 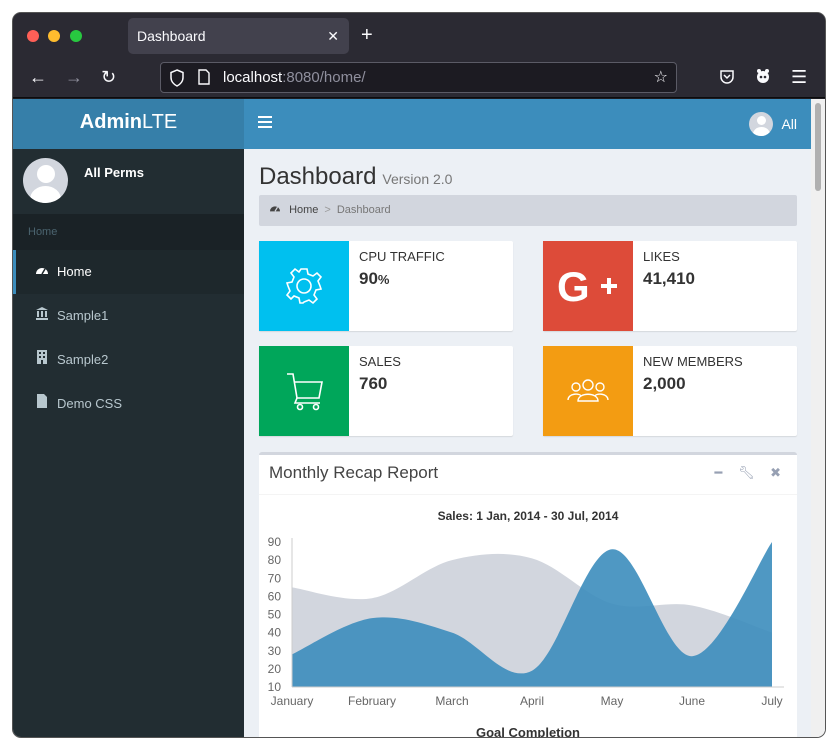 I want to click on y-tick-label: 10, so click(x=275, y=687).